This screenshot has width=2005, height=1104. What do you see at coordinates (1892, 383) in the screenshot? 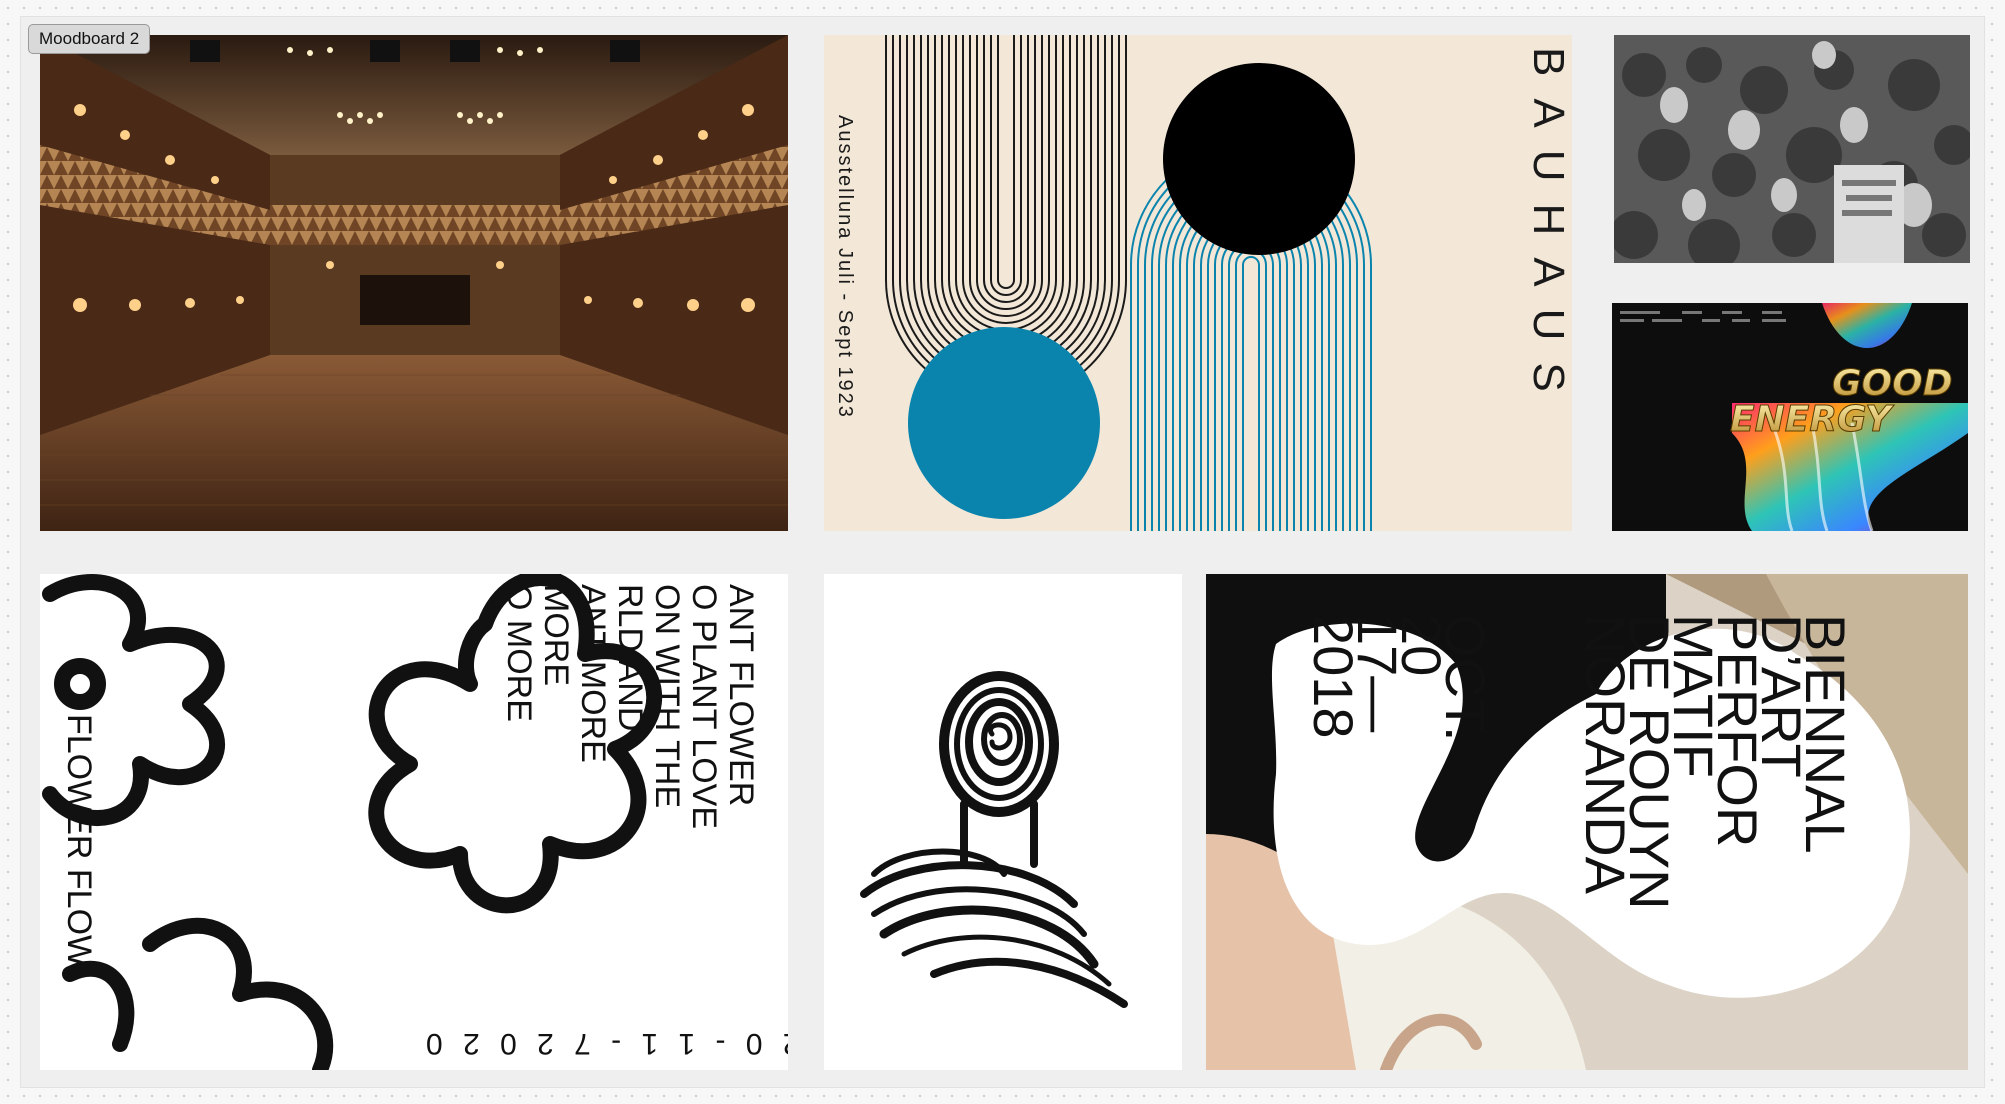
I see `good-text: GOOD` at bounding box center [1892, 383].